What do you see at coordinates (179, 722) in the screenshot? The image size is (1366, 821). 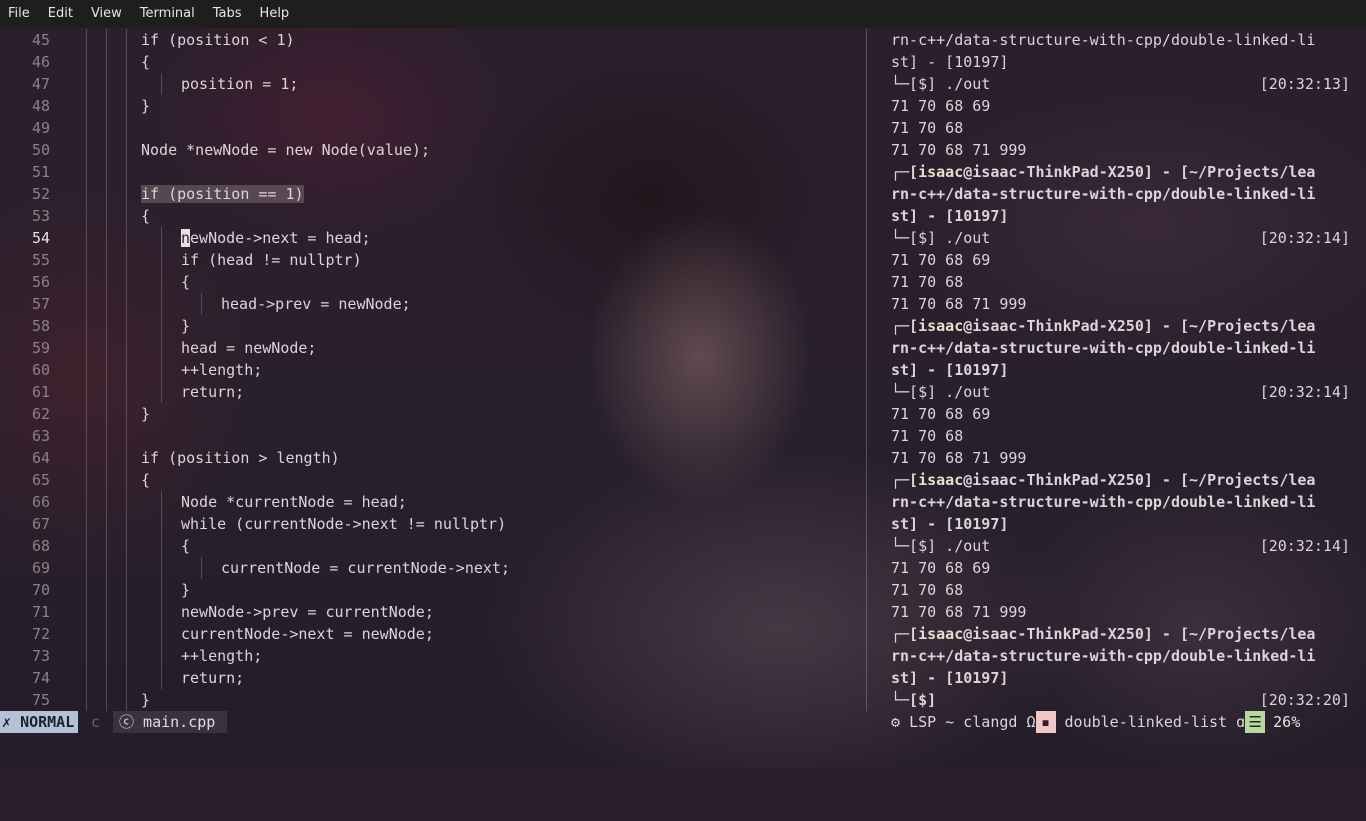 I see `file-name: main.cpp` at bounding box center [179, 722].